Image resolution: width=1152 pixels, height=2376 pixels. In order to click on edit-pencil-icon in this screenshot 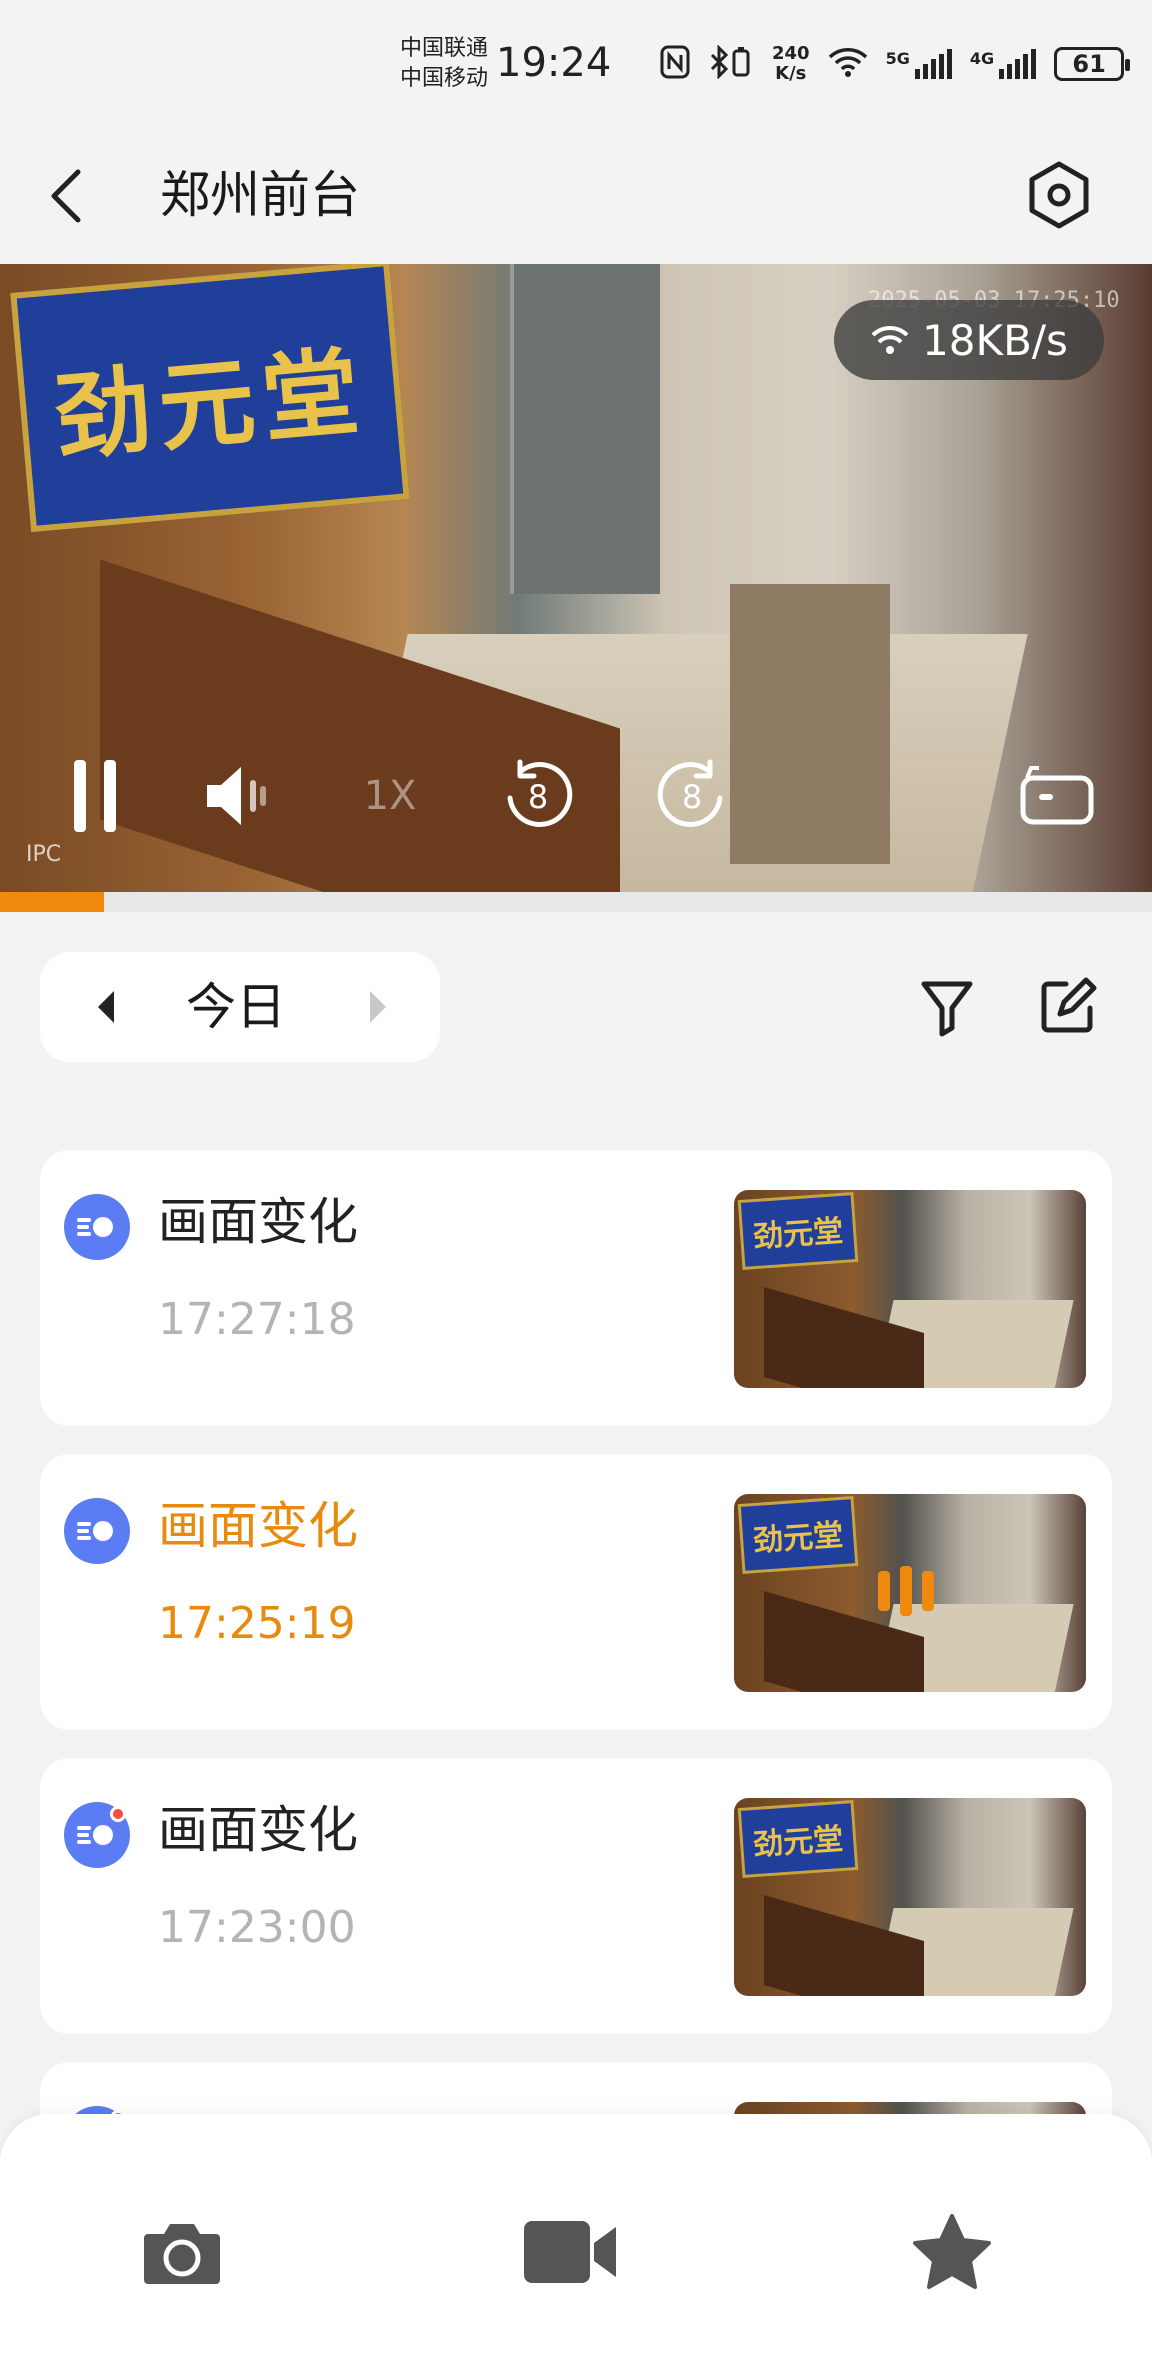, I will do `click(1069, 1005)`.